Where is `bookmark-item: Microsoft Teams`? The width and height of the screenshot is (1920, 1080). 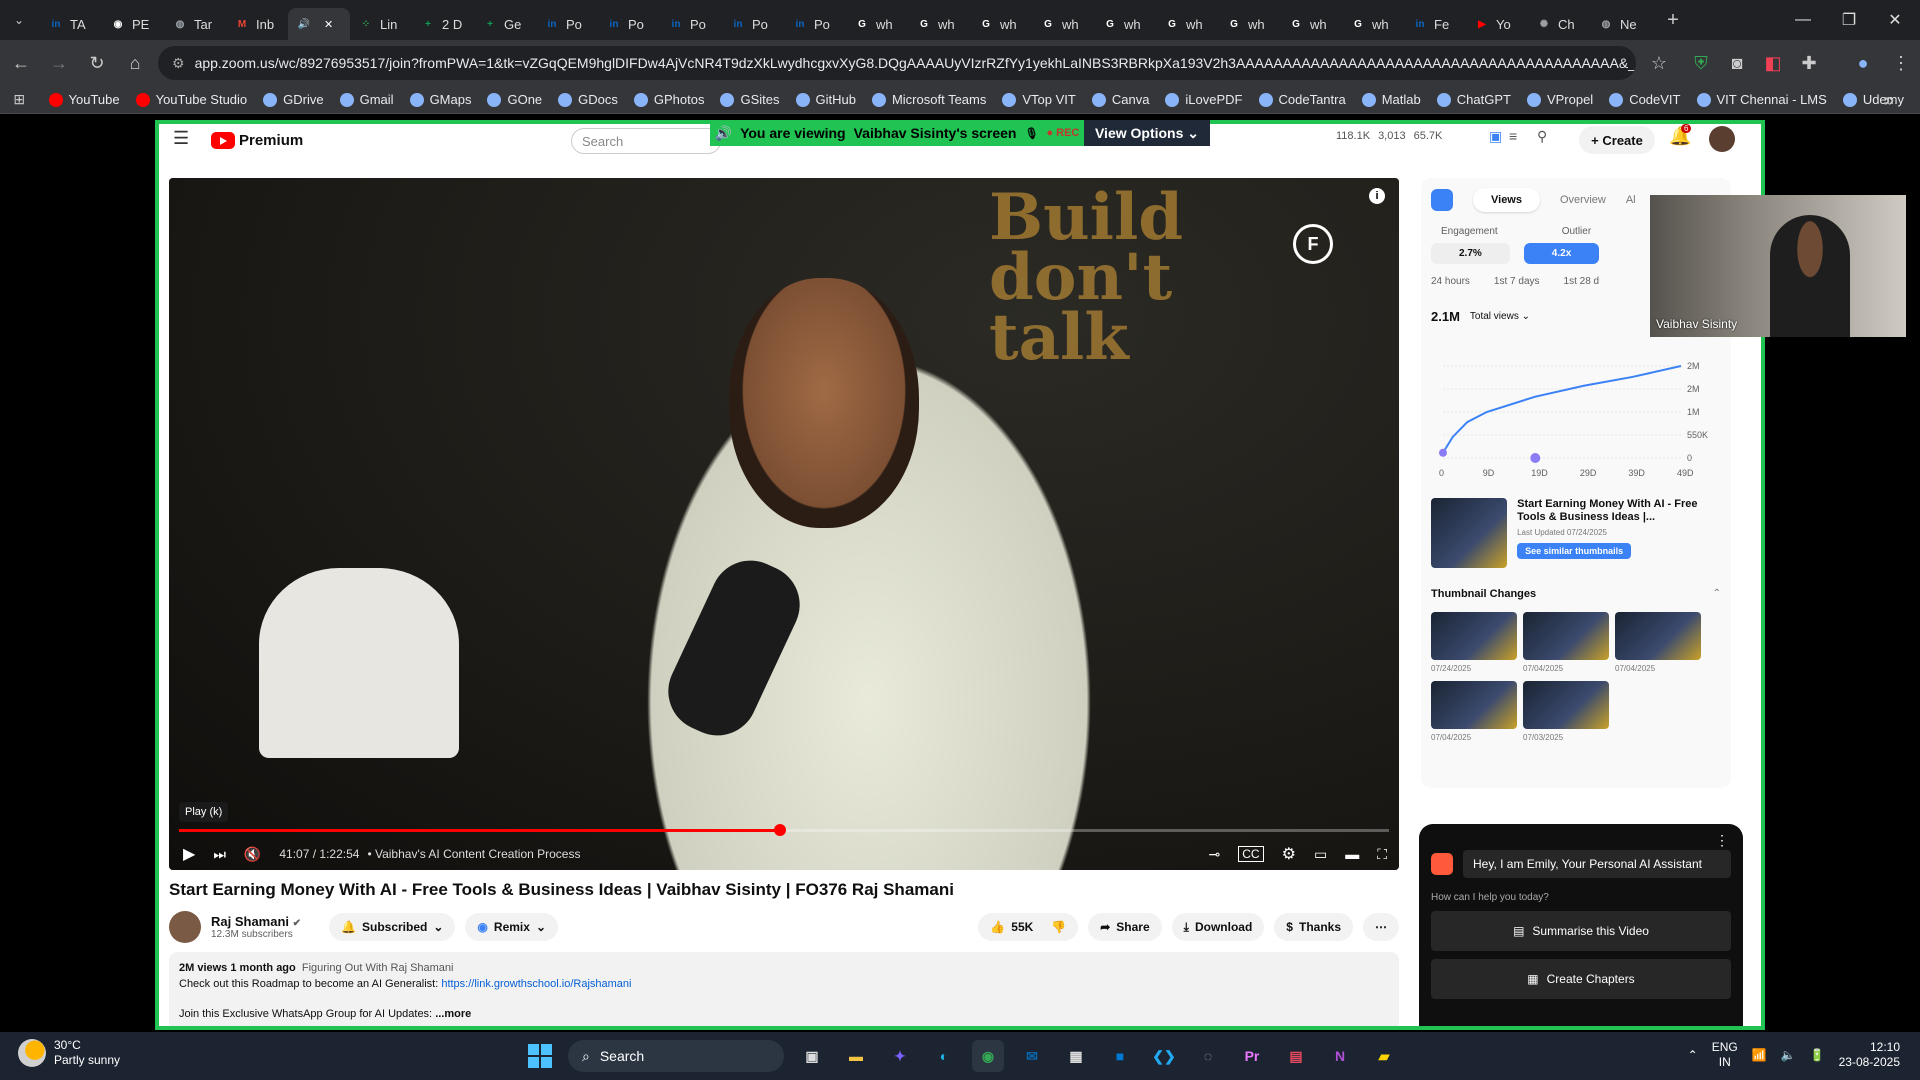
bookmark-item: Microsoft Teams is located at coordinates (928, 99).